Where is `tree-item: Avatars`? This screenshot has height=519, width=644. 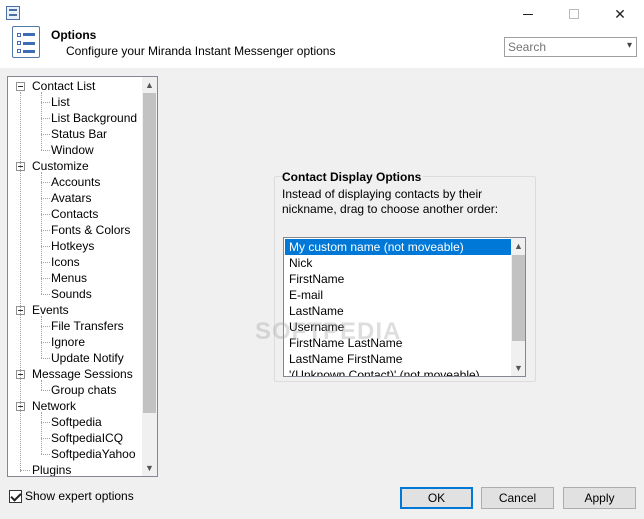 tree-item: Avatars is located at coordinates (71, 198).